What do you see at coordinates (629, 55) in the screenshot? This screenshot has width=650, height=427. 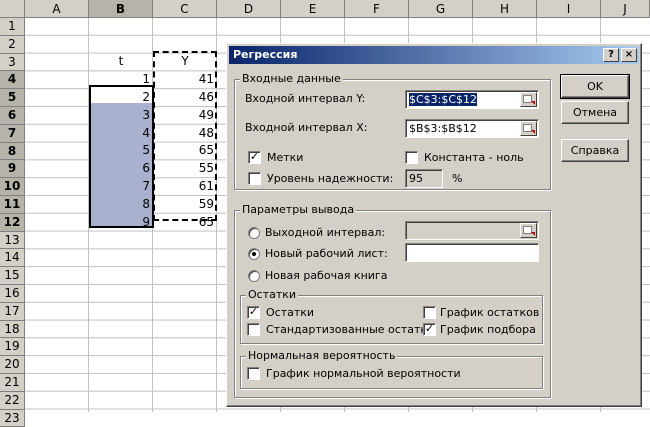 I see `close-button: ×` at bounding box center [629, 55].